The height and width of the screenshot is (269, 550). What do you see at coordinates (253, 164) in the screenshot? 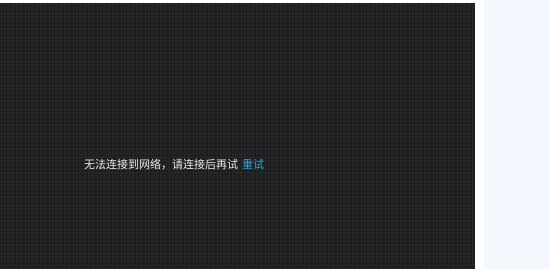
I see `retry-link: 重试` at bounding box center [253, 164].